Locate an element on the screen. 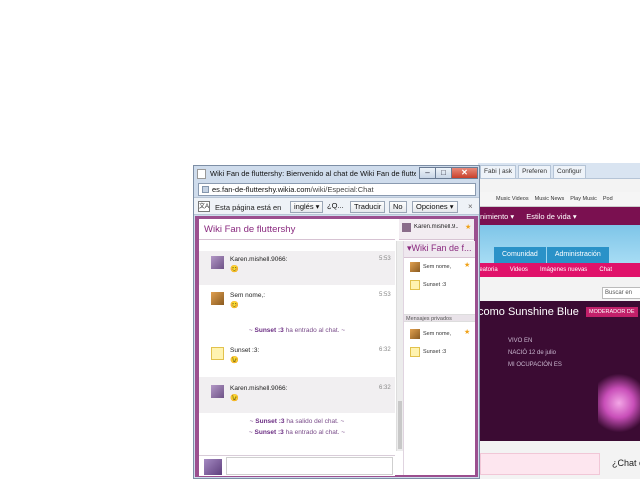  inline-alert: ~ Sunset :3 ha entrado al chat. ~ is located at coordinates (297, 432).